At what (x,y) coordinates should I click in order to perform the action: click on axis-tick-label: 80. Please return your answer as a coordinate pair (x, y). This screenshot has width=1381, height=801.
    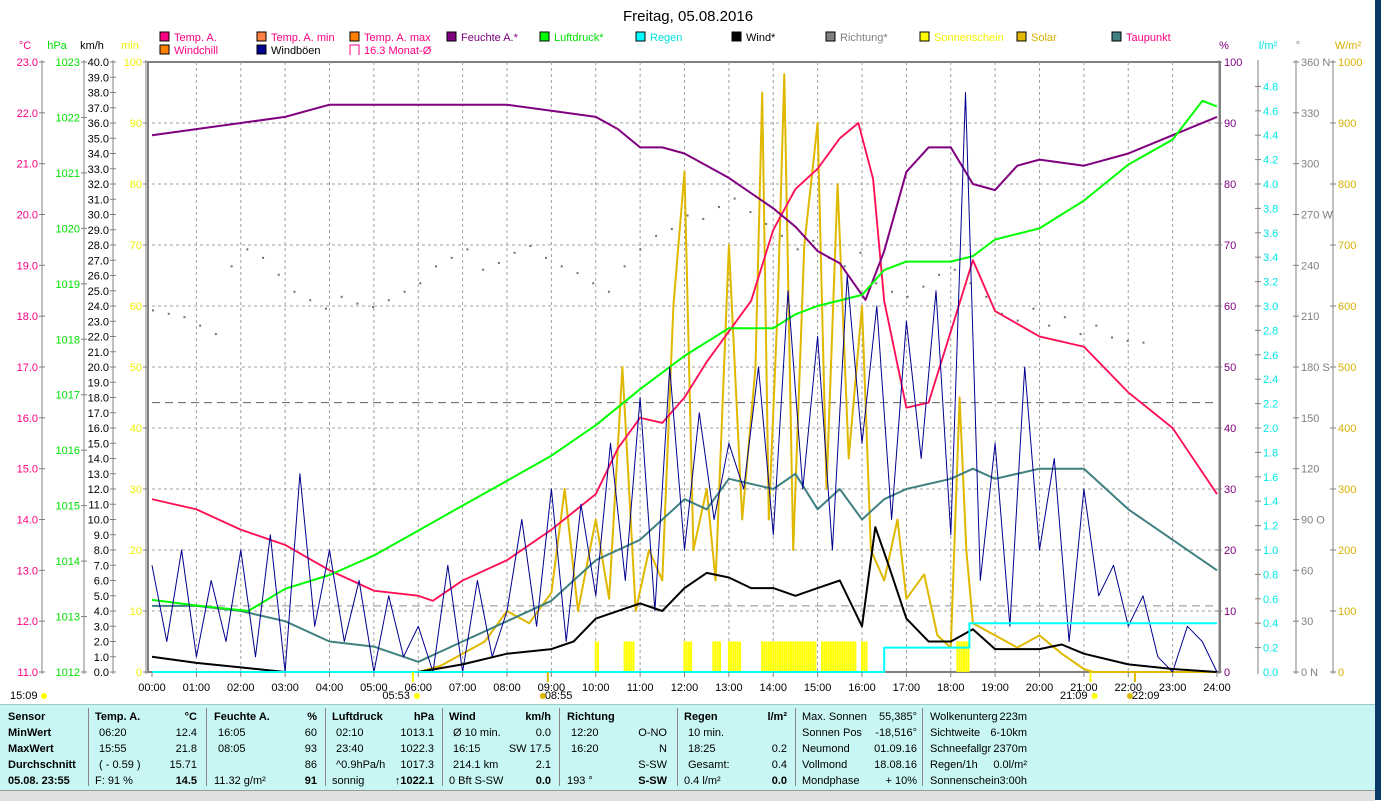
    Looking at the image, I should click on (136, 185).